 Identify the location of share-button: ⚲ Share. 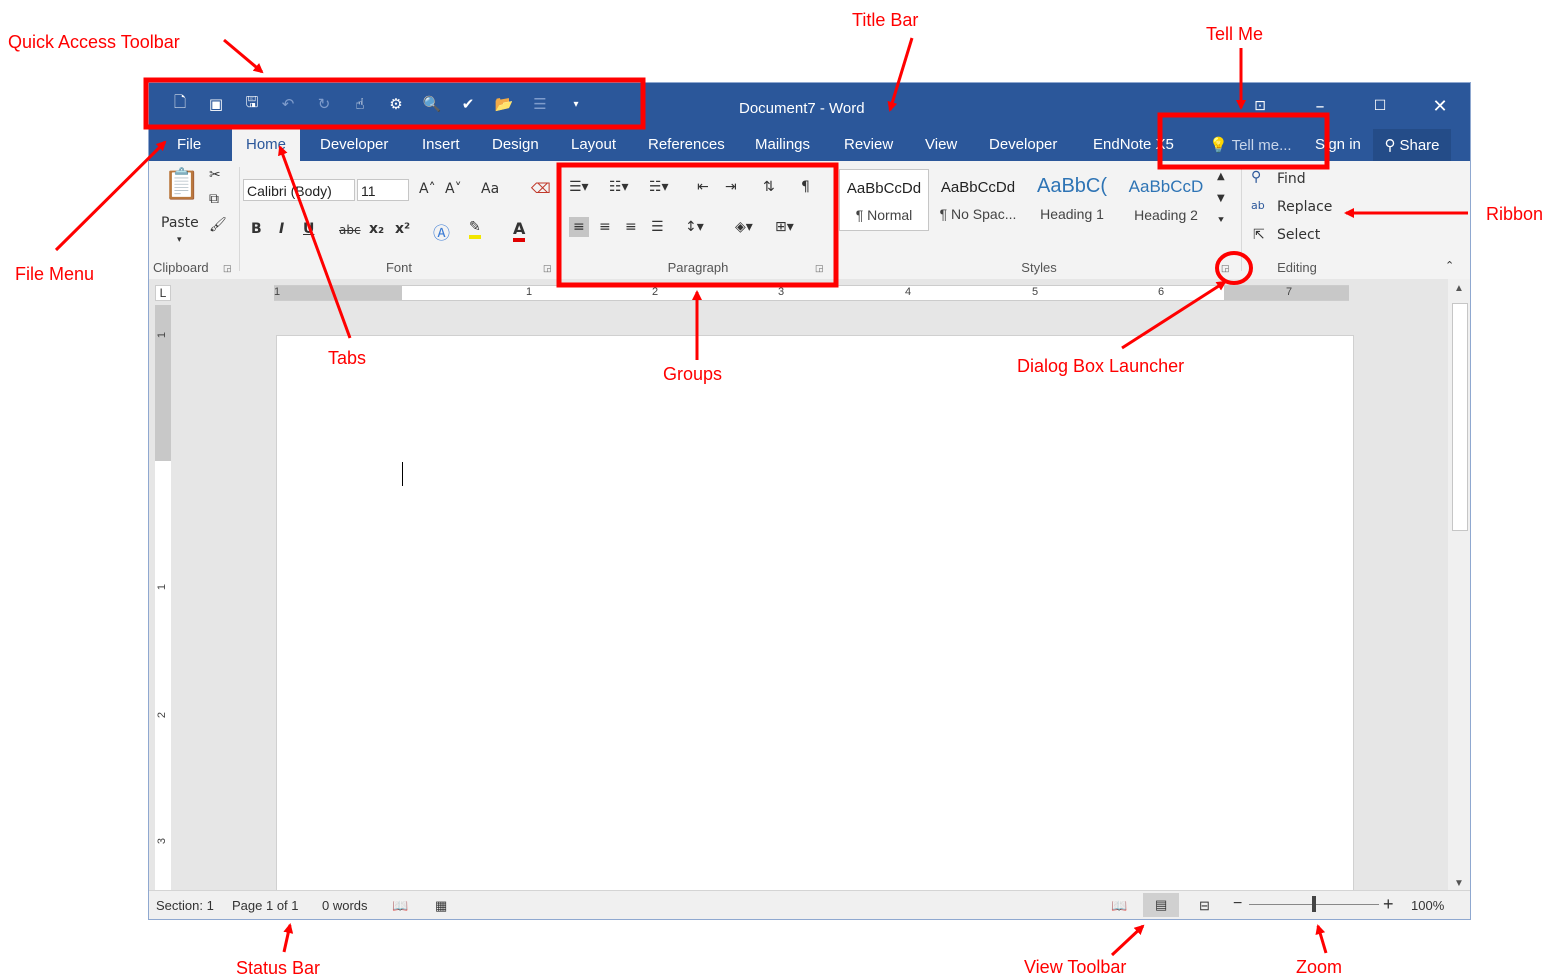
(1412, 145).